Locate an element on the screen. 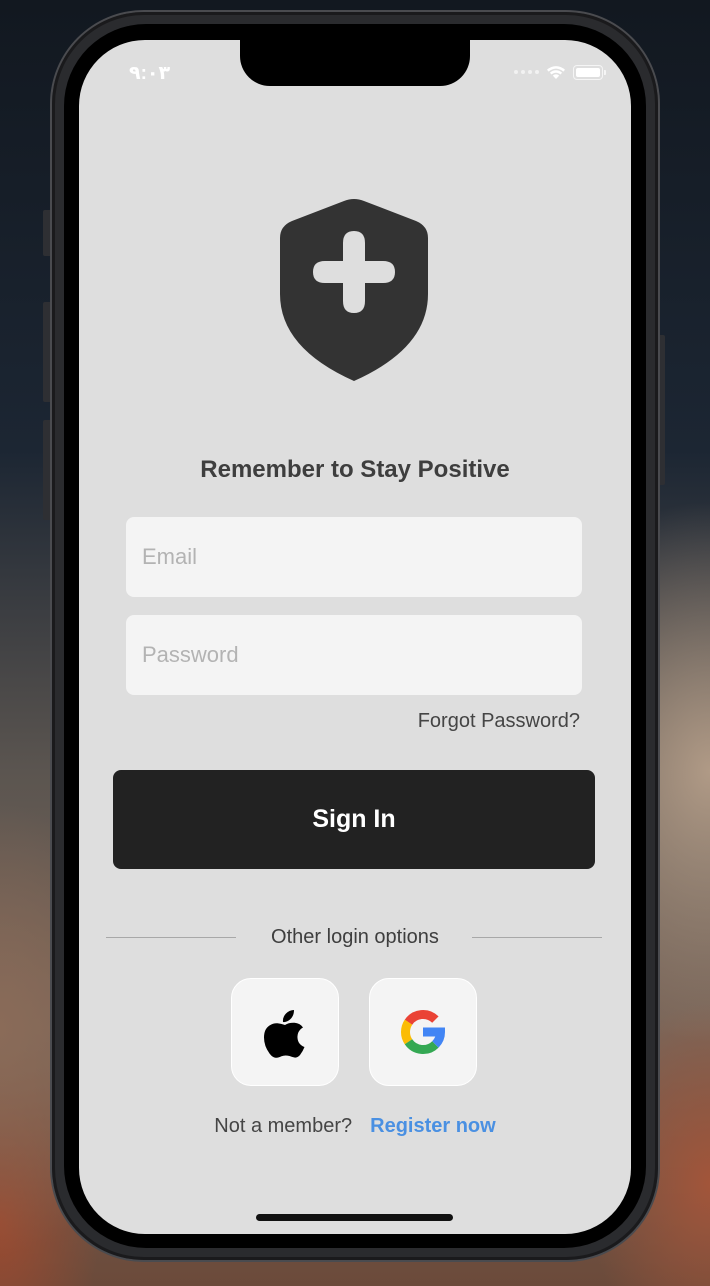 This screenshot has width=710, height=1286. email-field is located at coordinates (354, 557).